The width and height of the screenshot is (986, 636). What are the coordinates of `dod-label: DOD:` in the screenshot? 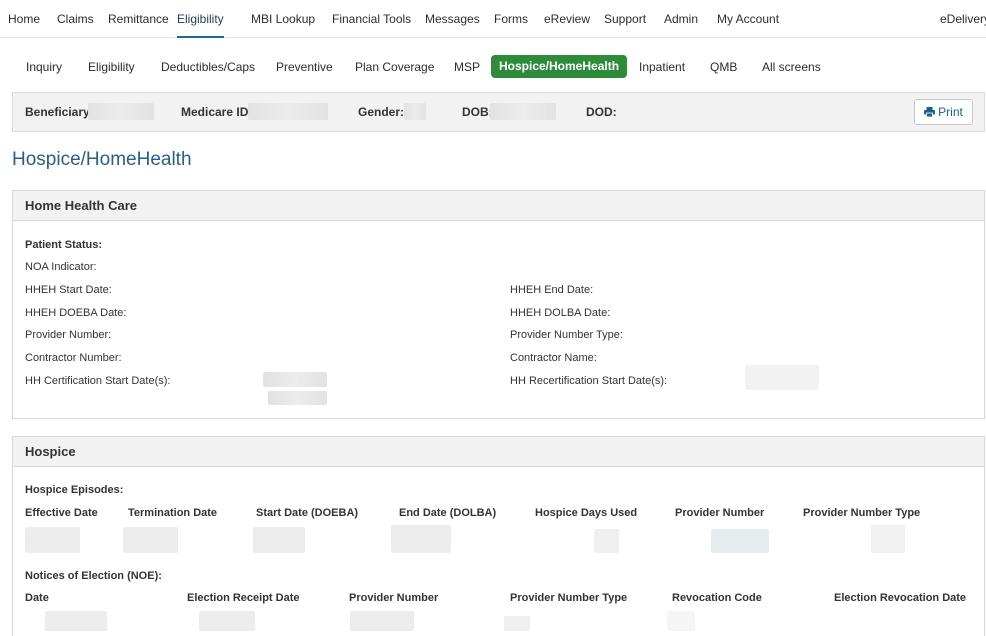 It's located at (601, 112).